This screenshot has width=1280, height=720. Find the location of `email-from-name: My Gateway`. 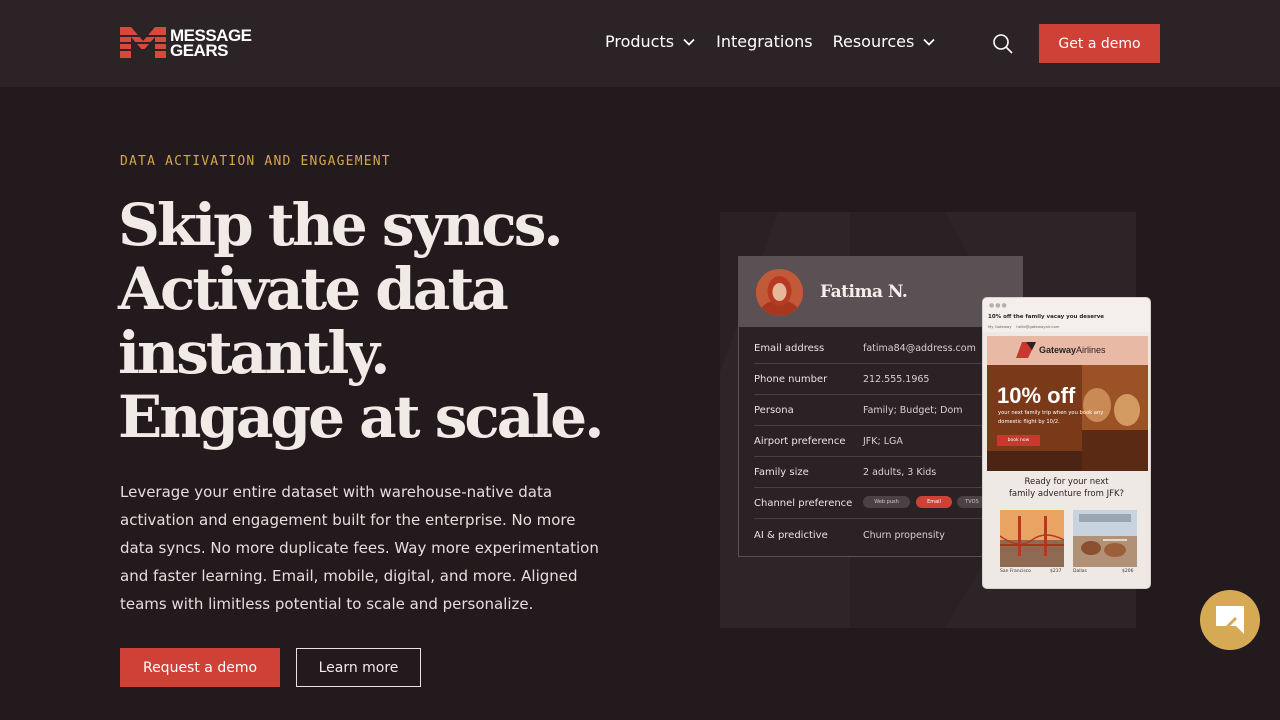

email-from-name: My Gateway is located at coordinates (1000, 326).